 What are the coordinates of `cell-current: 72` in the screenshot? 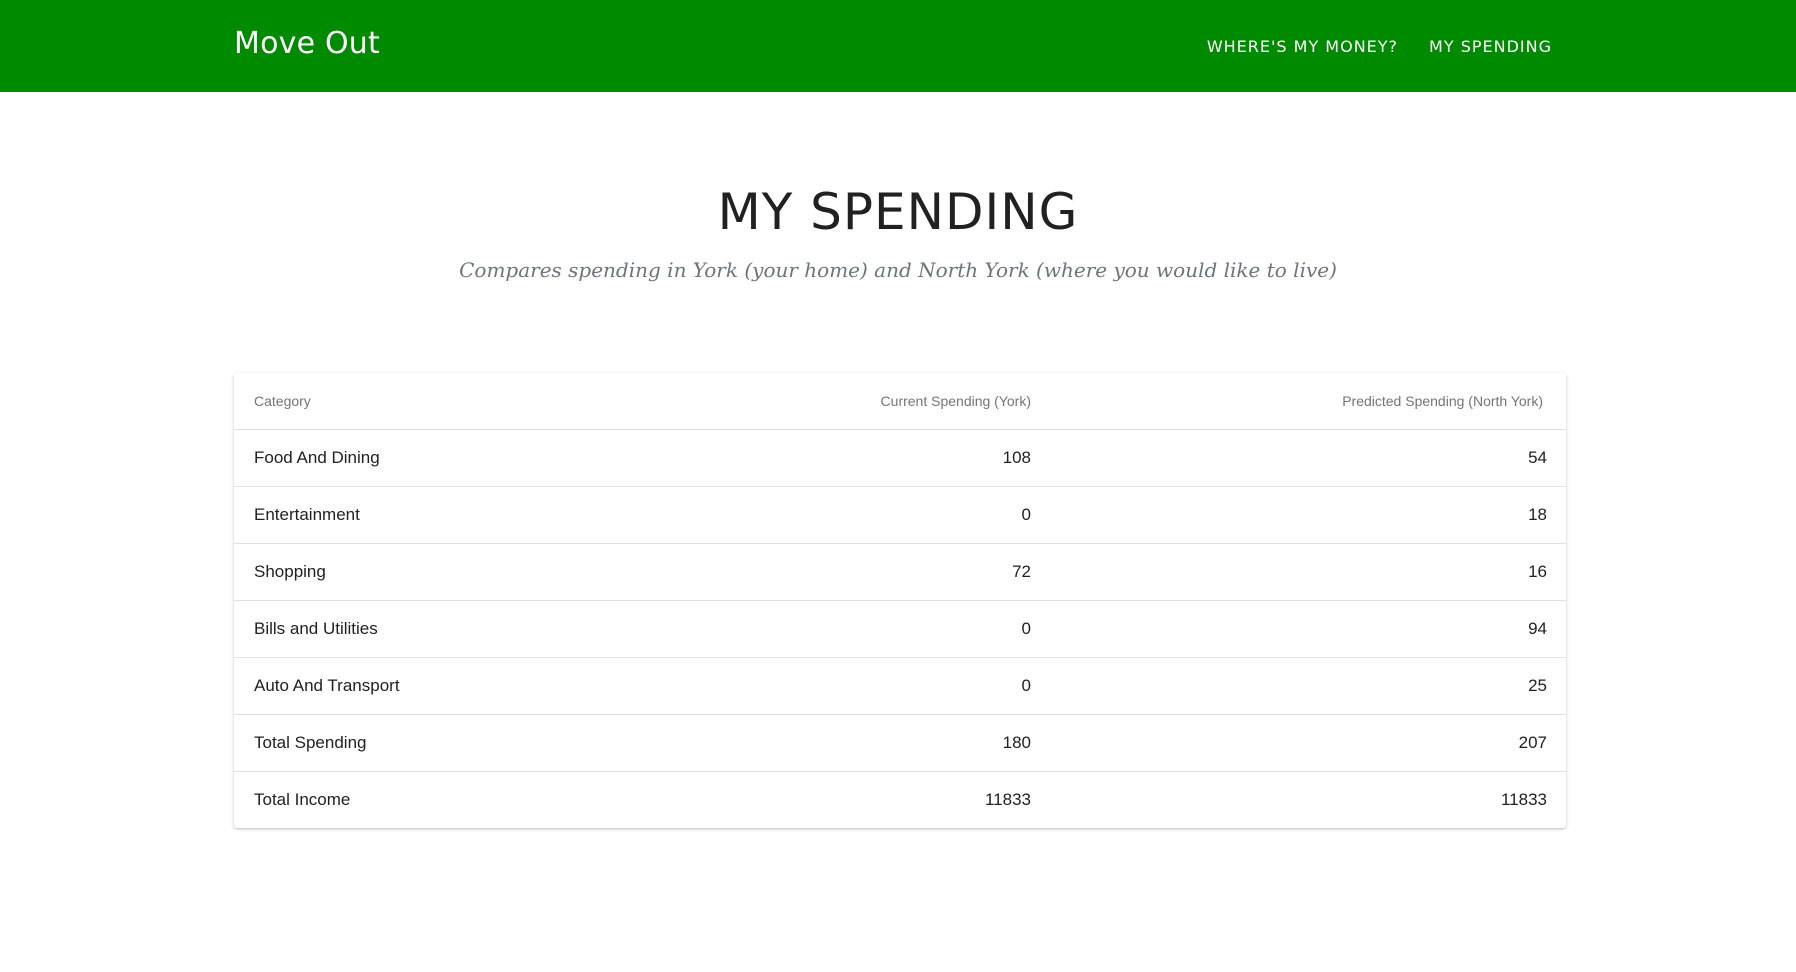 It's located at (857, 572).